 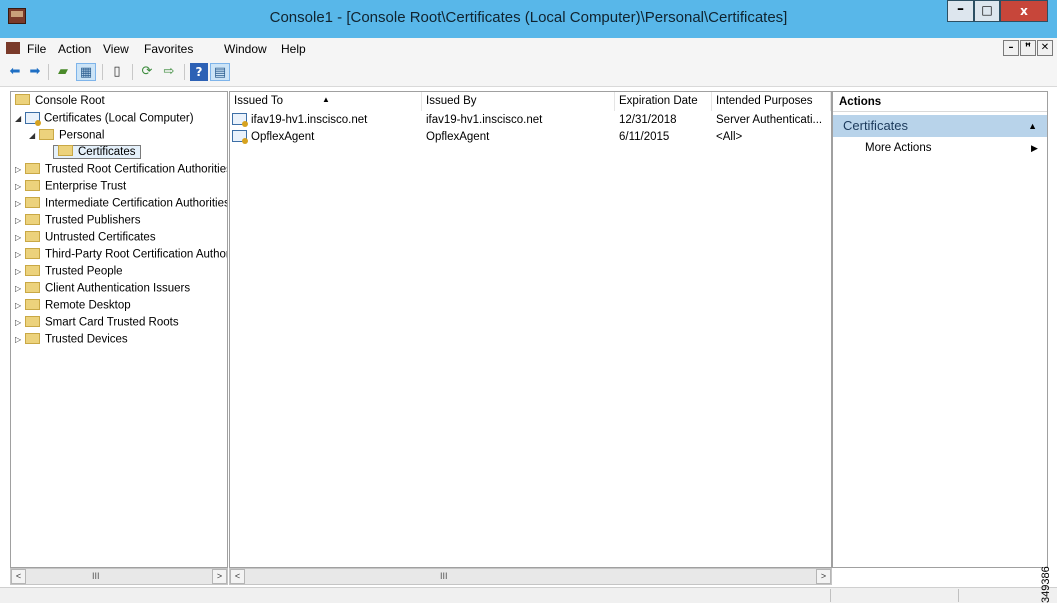 I want to click on sort-ascending-icon: ▲, so click(x=326, y=99).